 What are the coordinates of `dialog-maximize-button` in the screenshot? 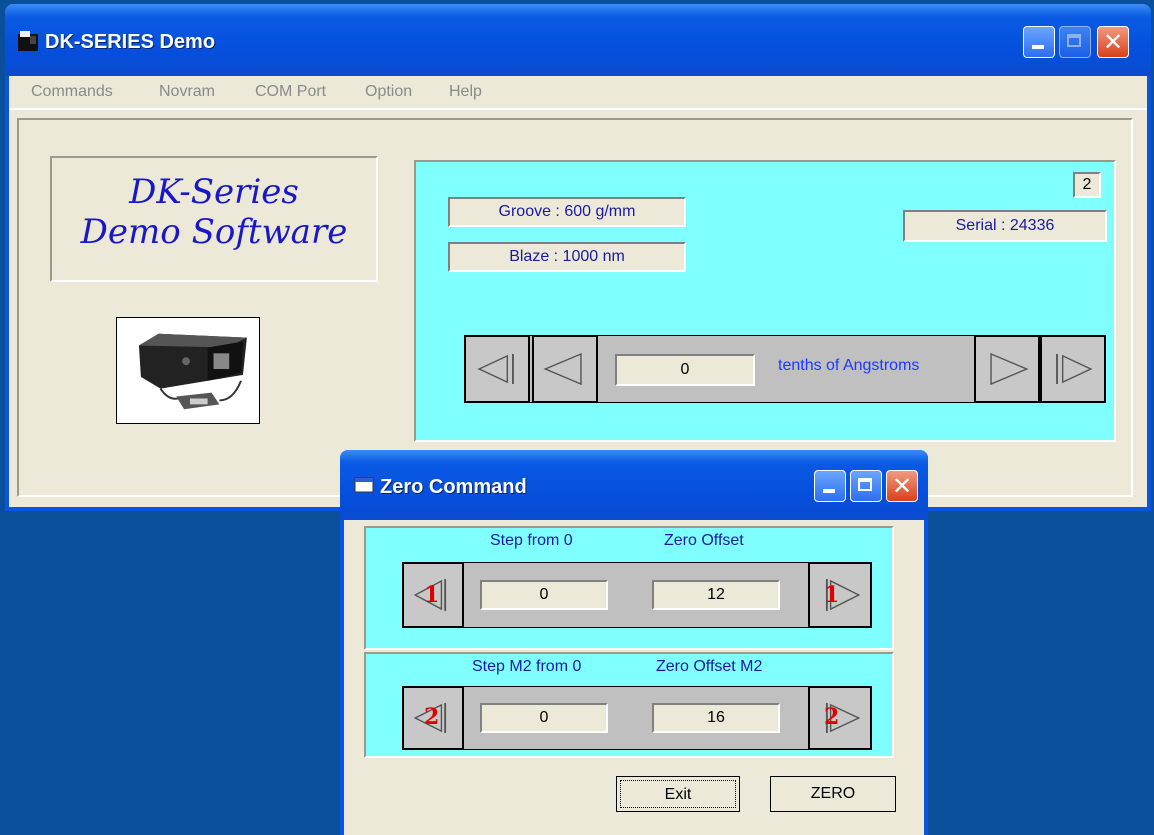 It's located at (866, 486).